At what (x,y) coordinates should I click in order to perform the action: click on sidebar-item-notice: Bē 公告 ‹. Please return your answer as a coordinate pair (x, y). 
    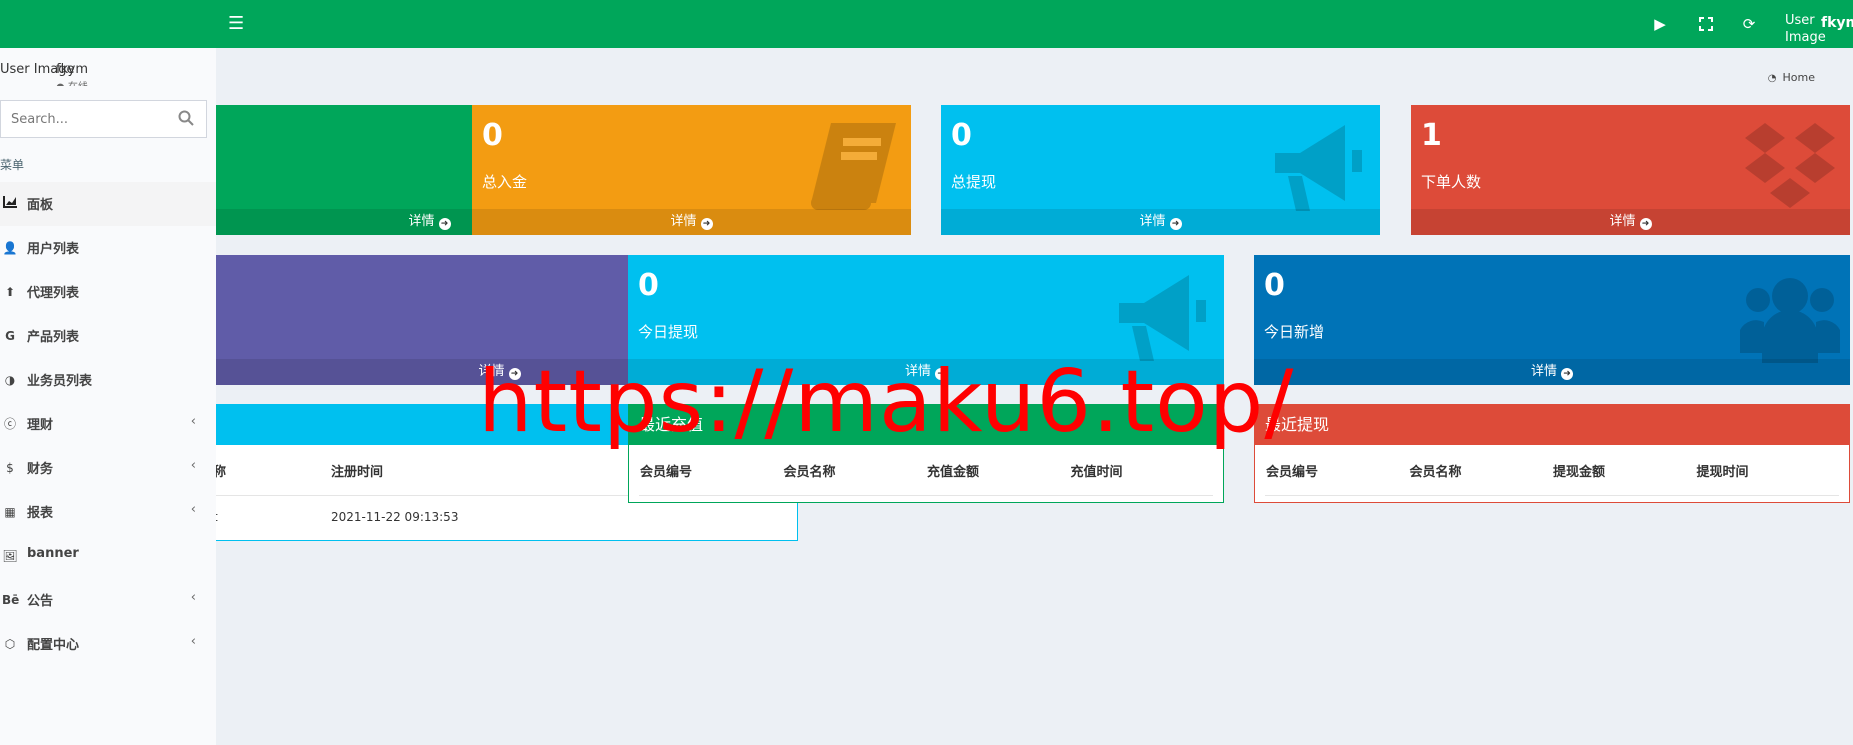
    Looking at the image, I should click on (108, 600).